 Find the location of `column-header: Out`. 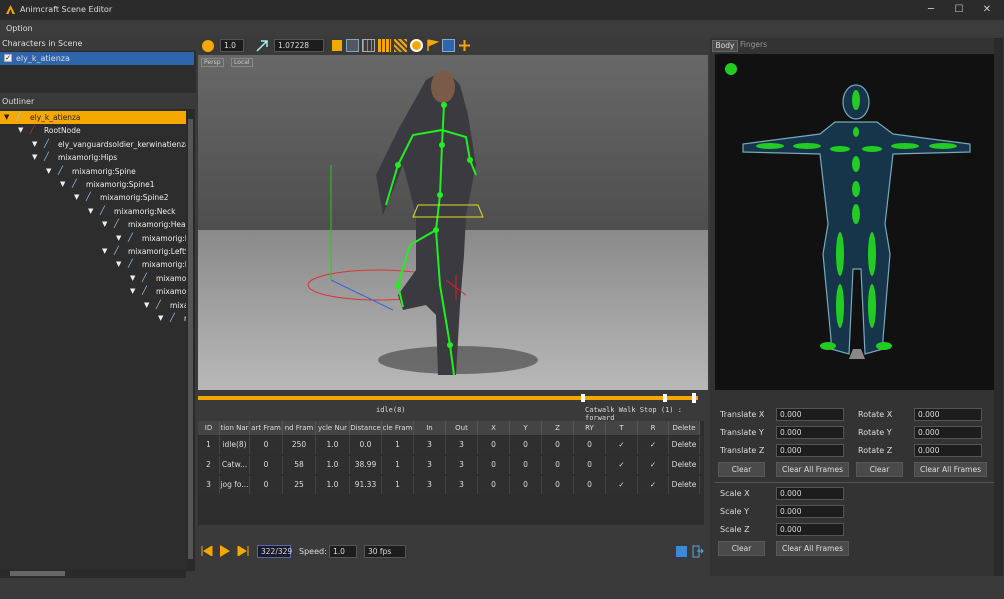

column-header: Out is located at coordinates (462, 428).